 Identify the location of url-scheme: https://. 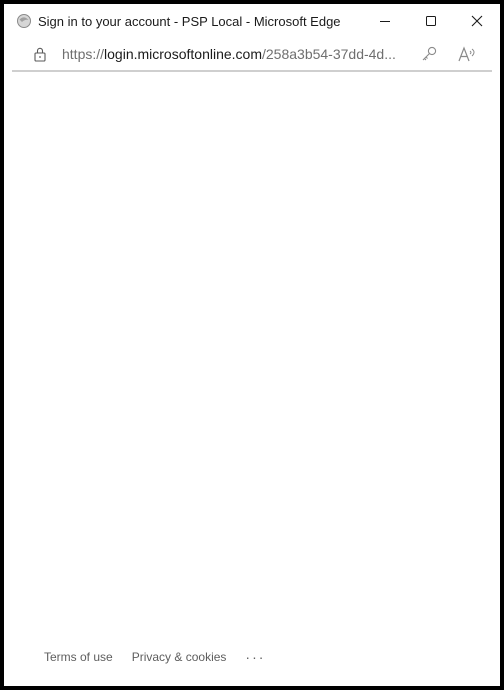
(83, 54).